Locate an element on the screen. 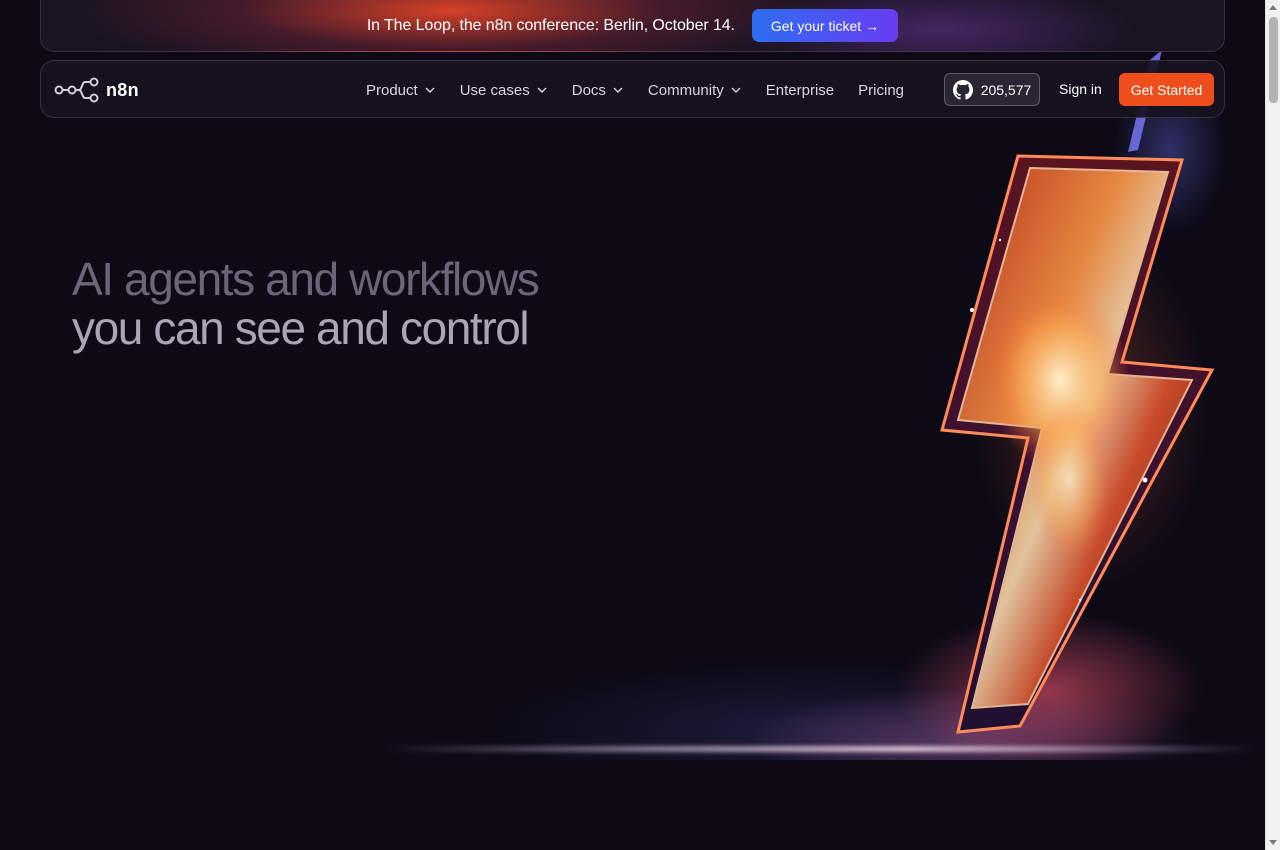 Image resolution: width=1280 pixels, height=850 pixels. nav-item-label: Pricing is located at coordinates (881, 90).